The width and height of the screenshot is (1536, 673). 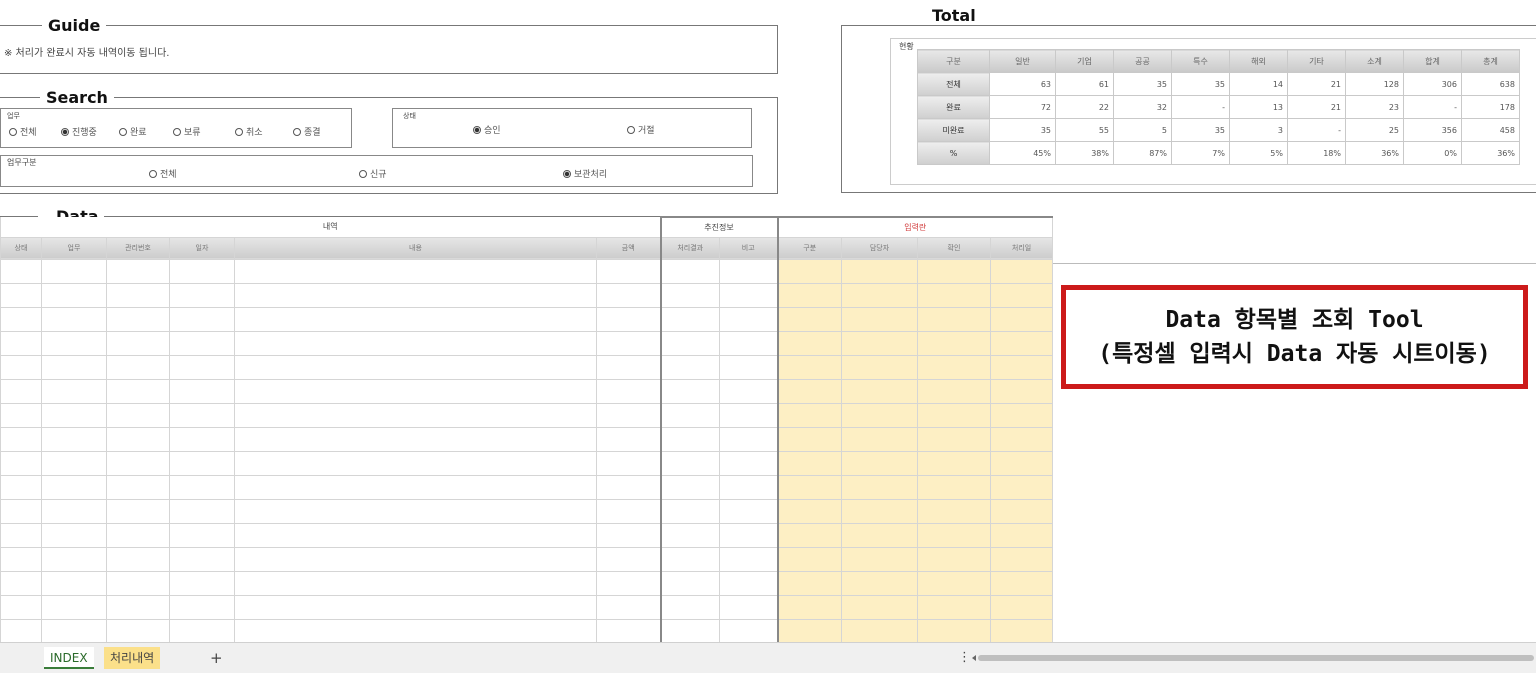 What do you see at coordinates (373, 173) in the screenshot?
I see `search-group-3-option-1: 신규` at bounding box center [373, 173].